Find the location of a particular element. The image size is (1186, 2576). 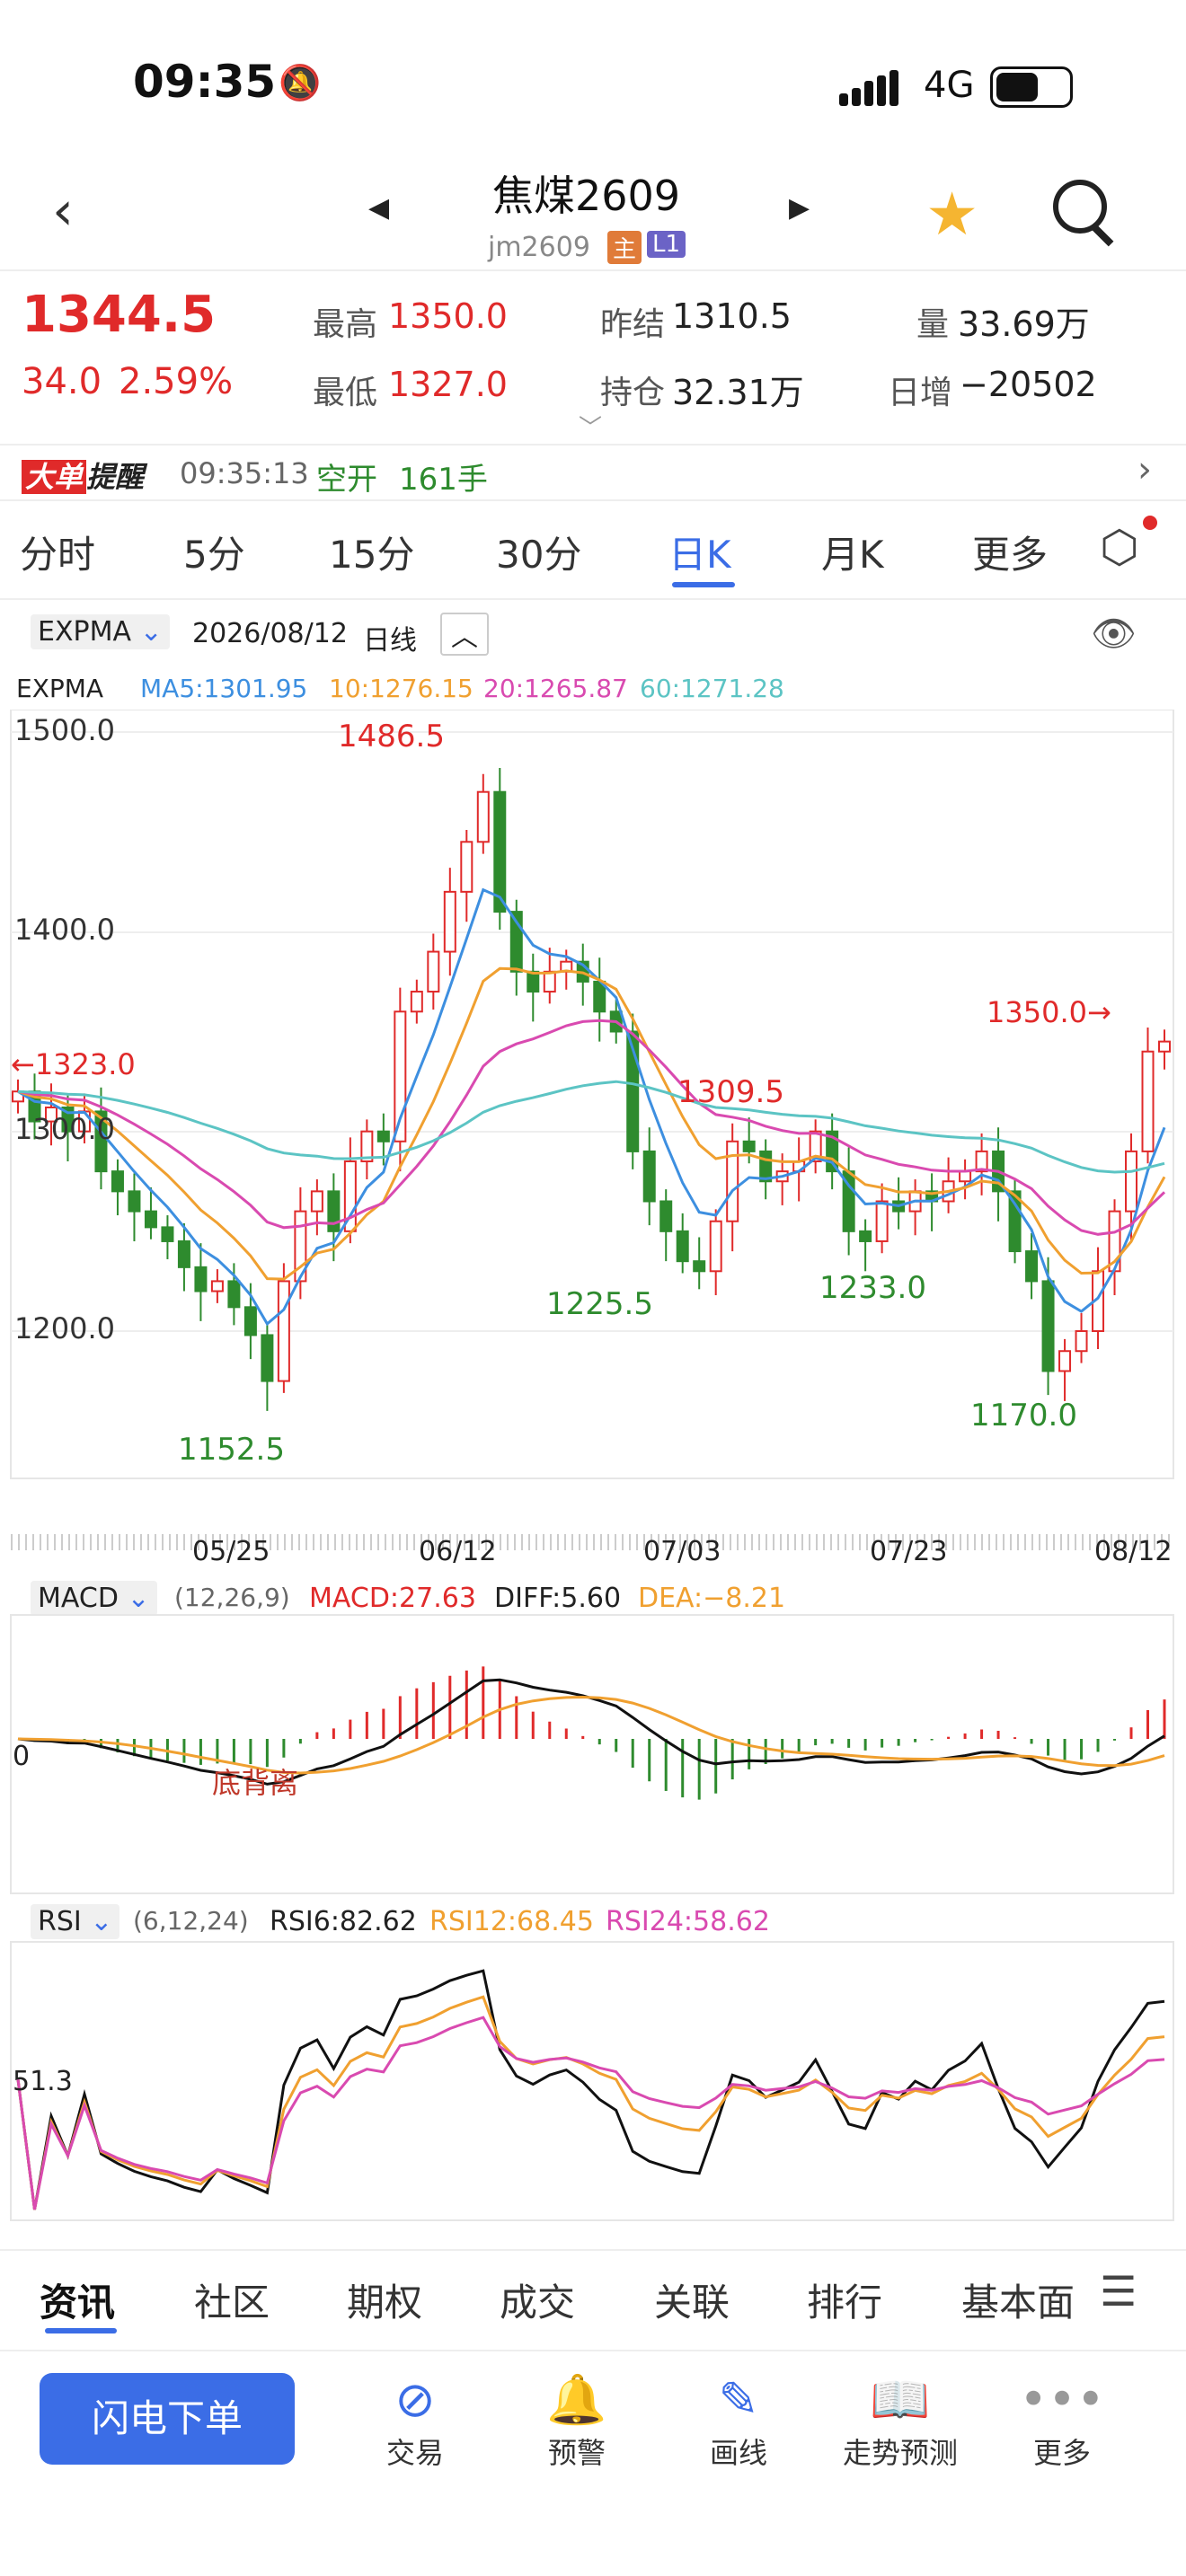

macd-zero-label: 0 is located at coordinates (22, 1756).